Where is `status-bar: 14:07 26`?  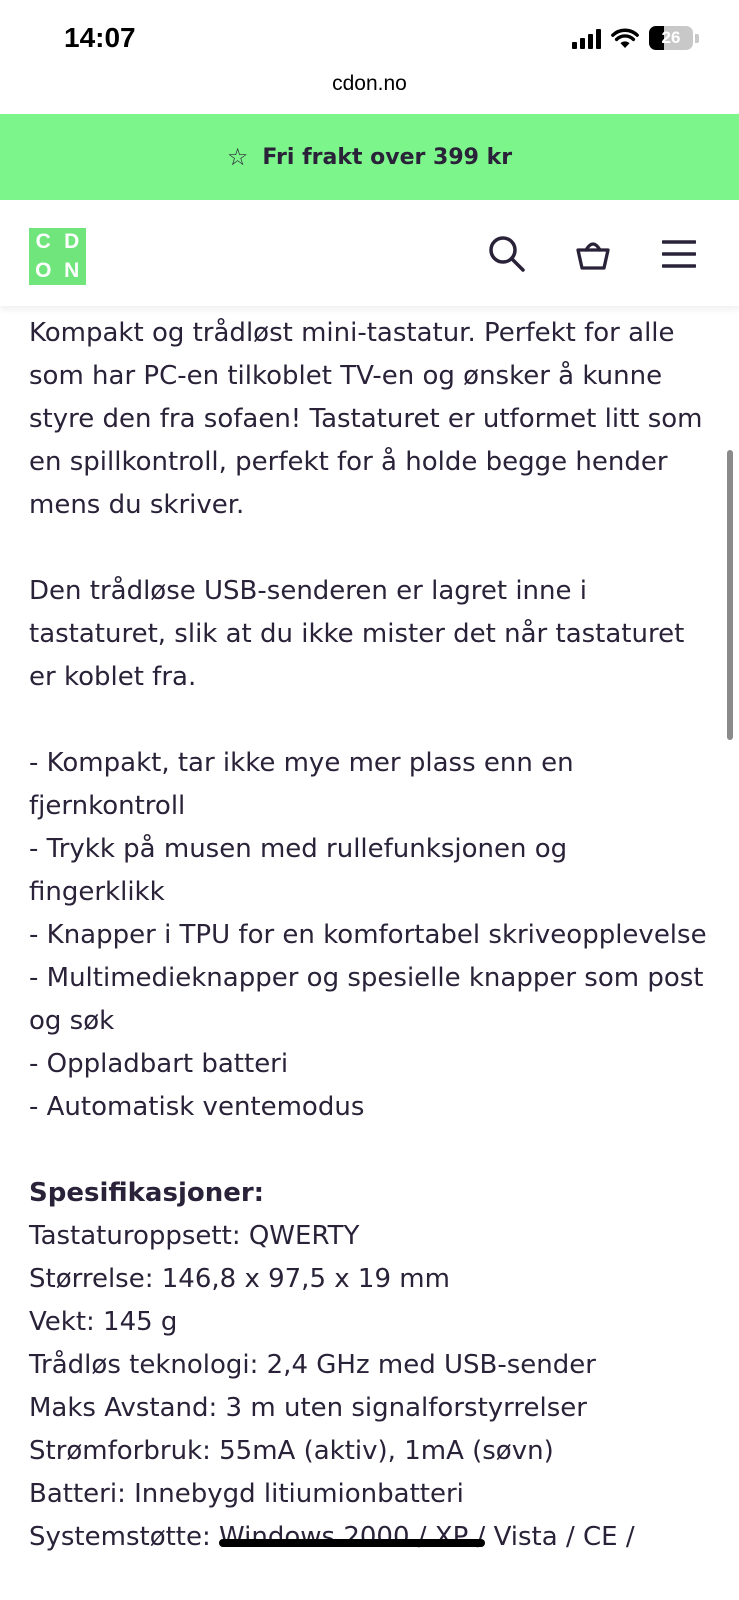
status-bar: 14:07 26 is located at coordinates (369, 40).